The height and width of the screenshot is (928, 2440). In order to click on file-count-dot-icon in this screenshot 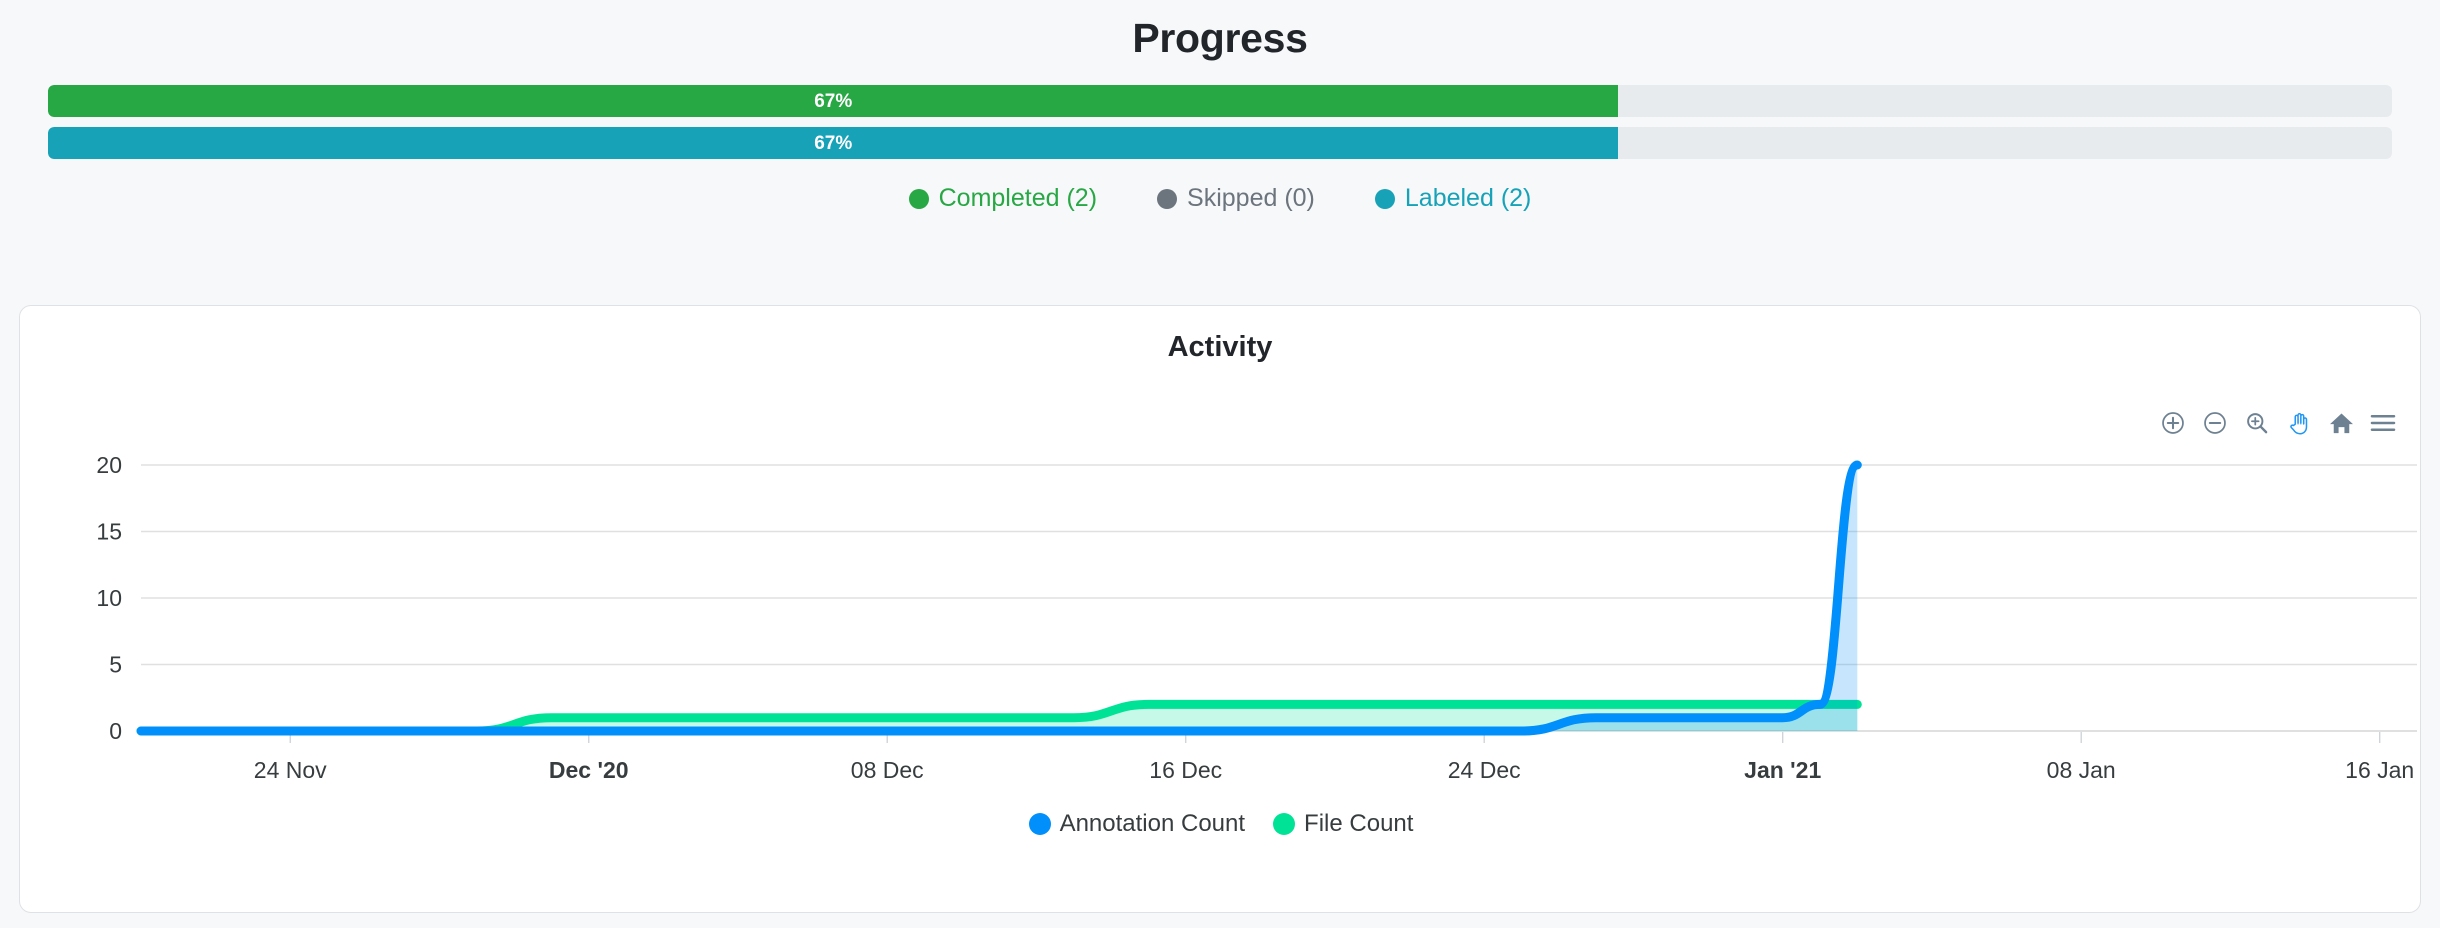, I will do `click(1284, 824)`.